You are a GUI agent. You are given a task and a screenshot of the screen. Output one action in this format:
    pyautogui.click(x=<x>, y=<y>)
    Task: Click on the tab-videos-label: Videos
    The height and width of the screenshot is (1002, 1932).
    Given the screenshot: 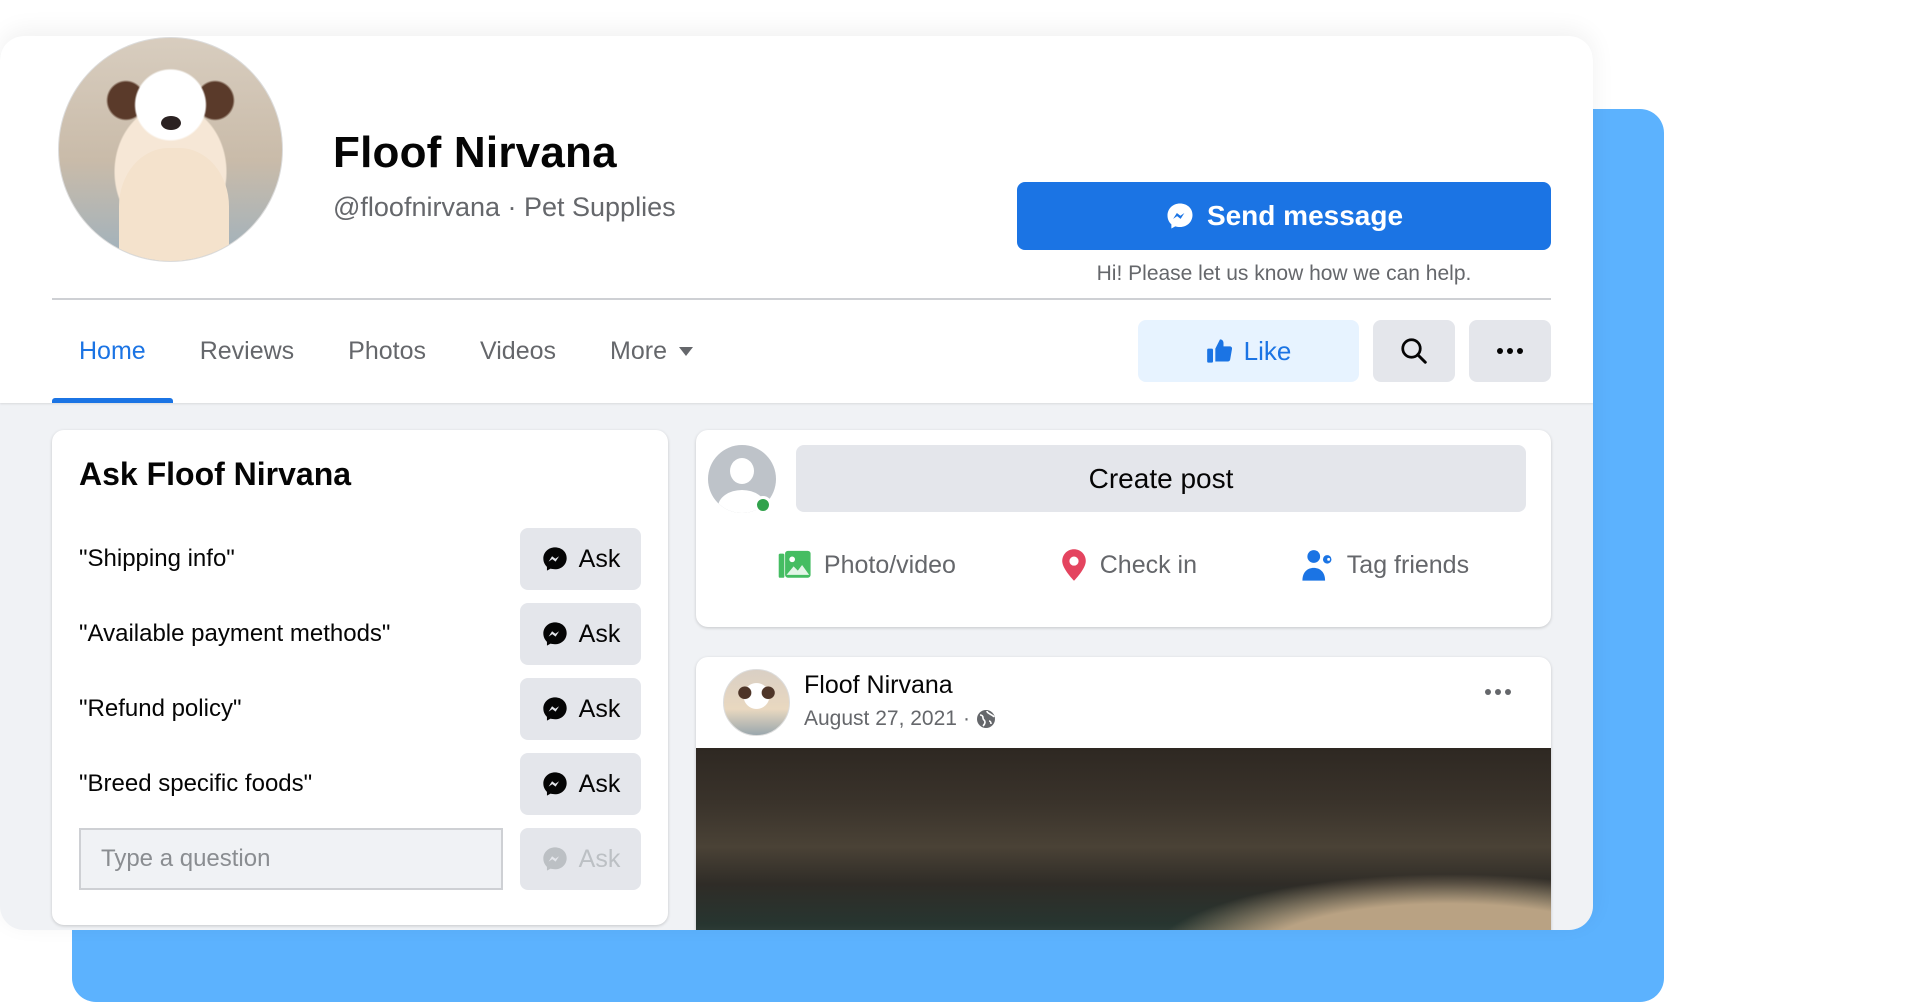 What is the action you would take?
    pyautogui.click(x=518, y=351)
    